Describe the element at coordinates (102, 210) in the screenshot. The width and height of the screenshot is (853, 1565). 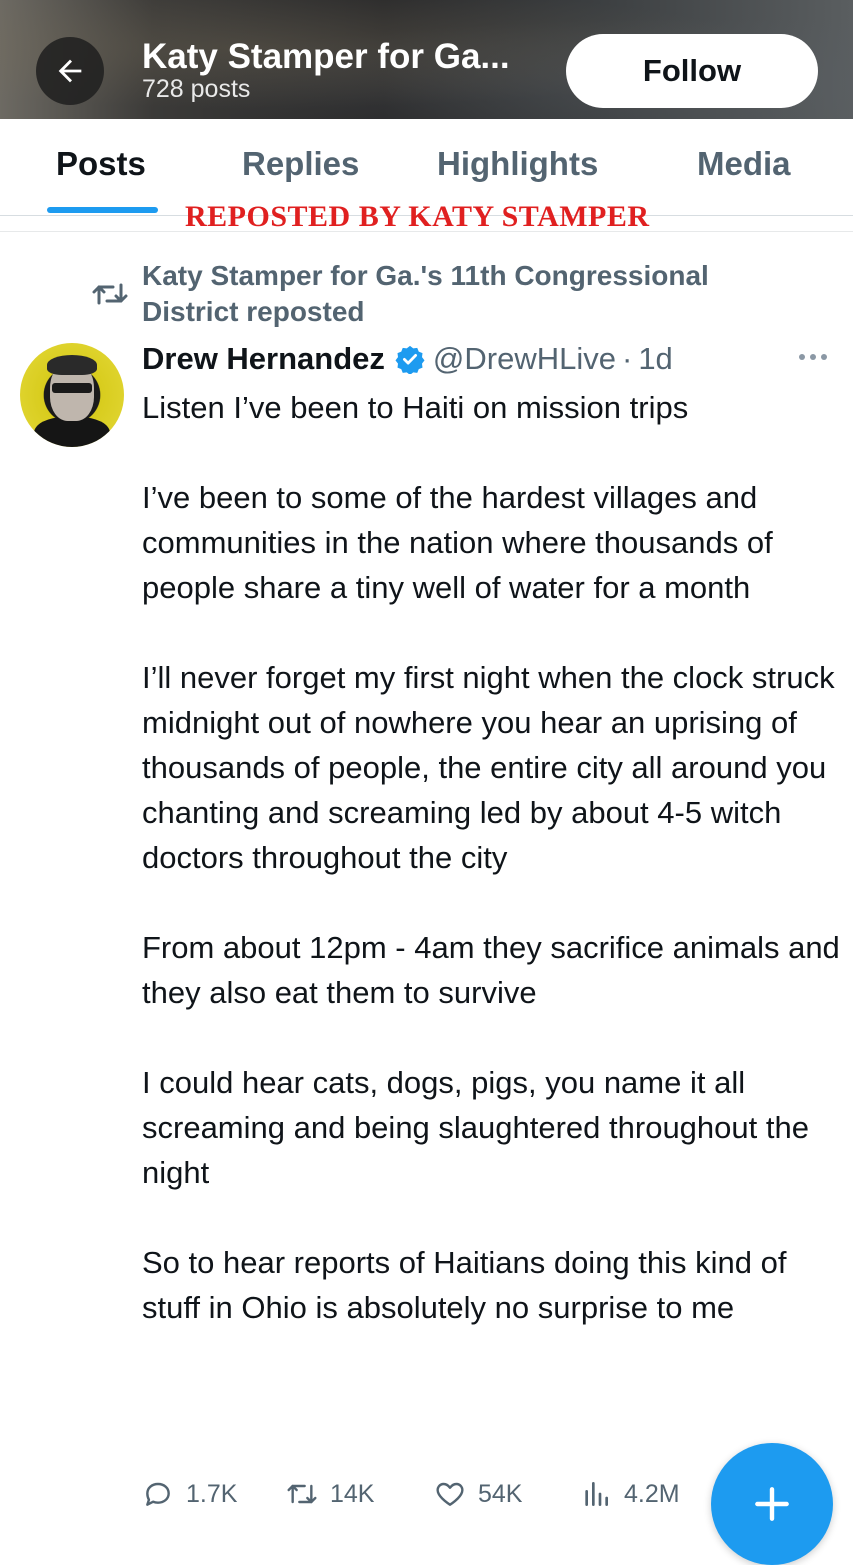
I see `active-tab-indicator` at that location.